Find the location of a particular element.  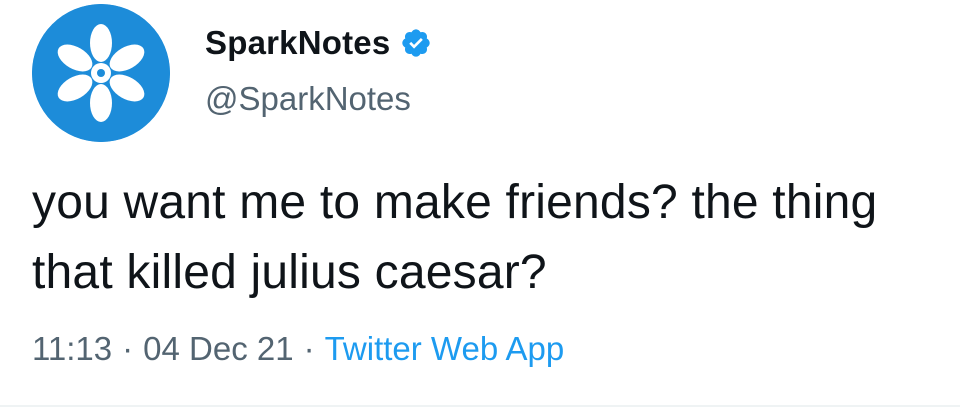

user-handle: @SparkNotes is located at coordinates (318, 99).